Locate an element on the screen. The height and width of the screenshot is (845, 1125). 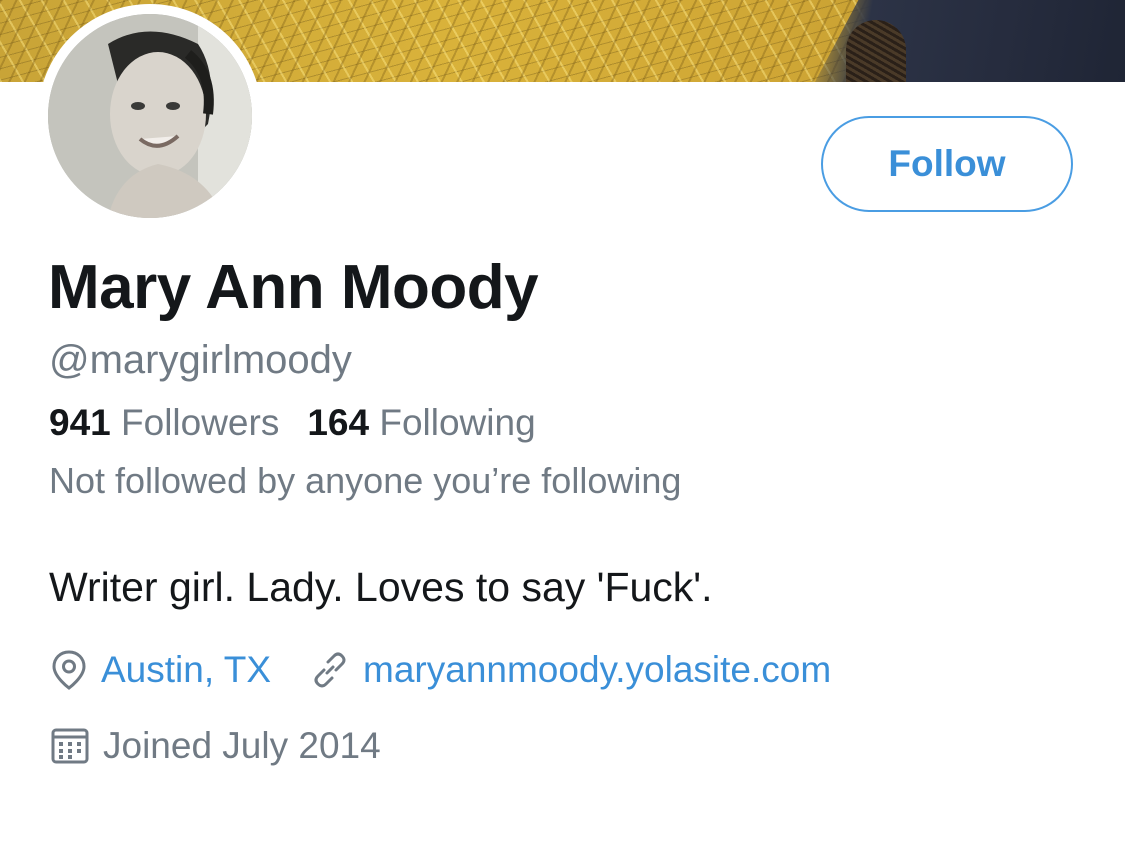
website-link: maryannmoody.yolasite.com is located at coordinates (597, 670).